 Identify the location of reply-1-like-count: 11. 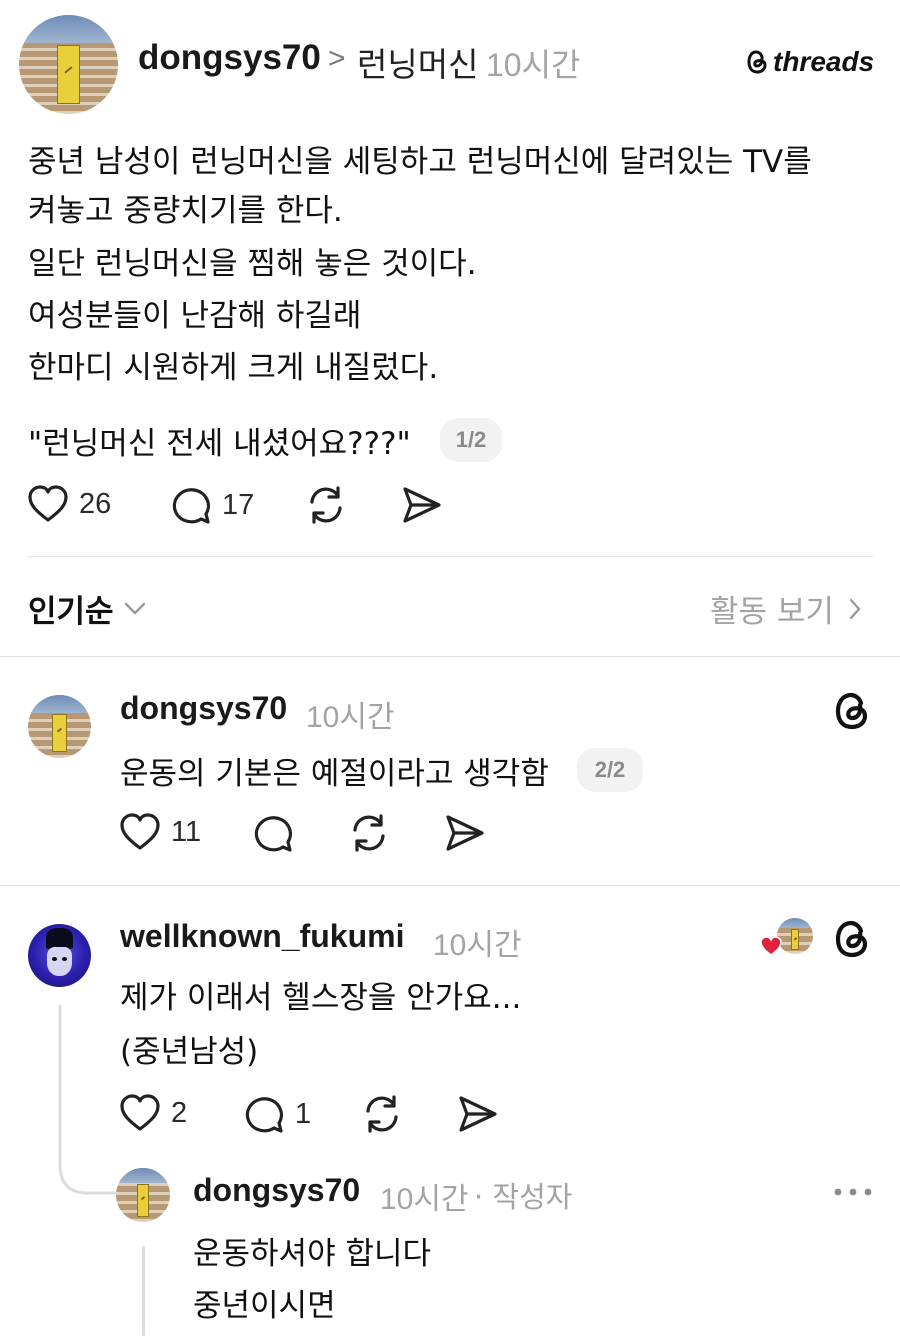
(186, 831).